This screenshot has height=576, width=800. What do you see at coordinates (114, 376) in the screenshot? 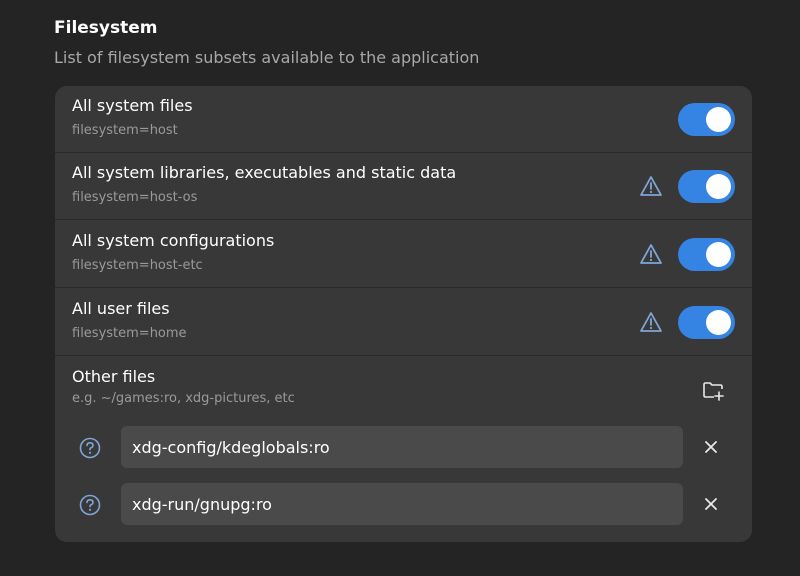
I see `row-title: Other files` at bounding box center [114, 376].